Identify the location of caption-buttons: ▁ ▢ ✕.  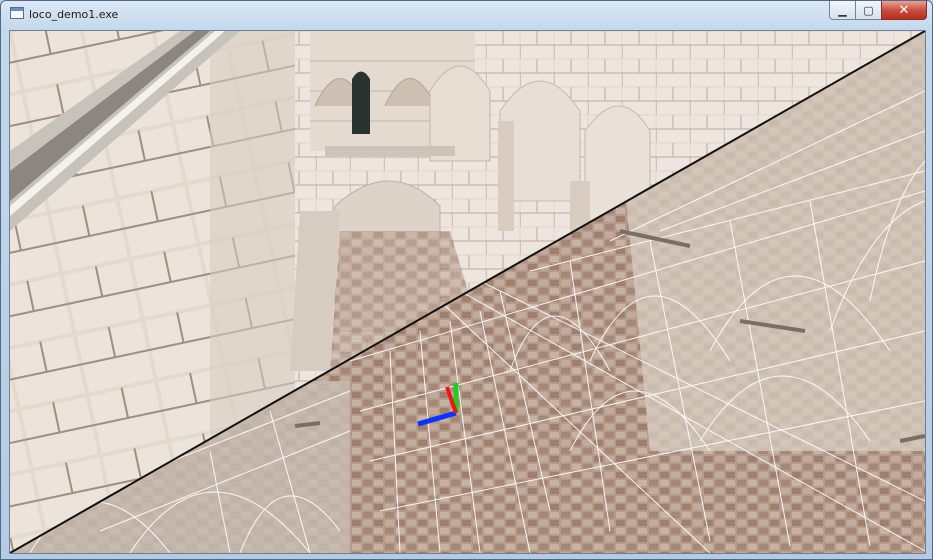
(878, 11).